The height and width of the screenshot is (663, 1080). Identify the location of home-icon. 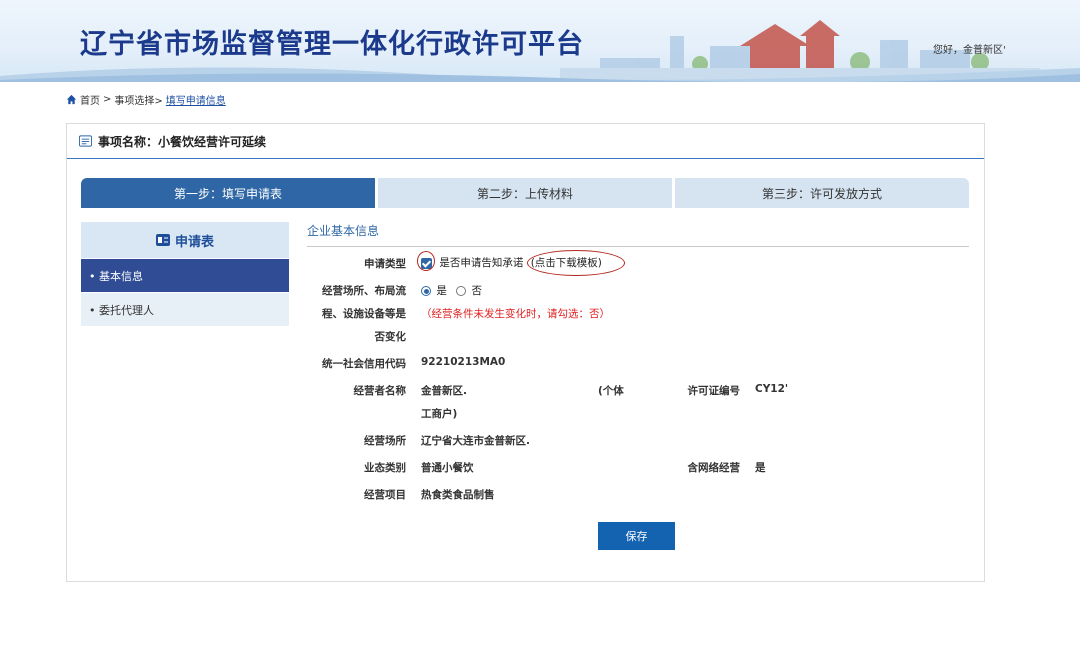
(71, 99).